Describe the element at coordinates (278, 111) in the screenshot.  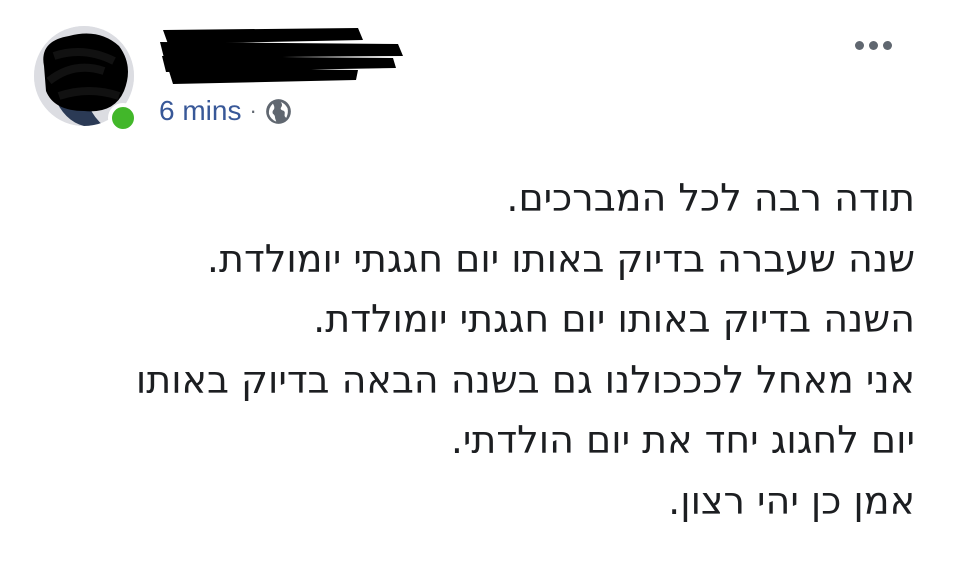
I see `globe-icon` at that location.